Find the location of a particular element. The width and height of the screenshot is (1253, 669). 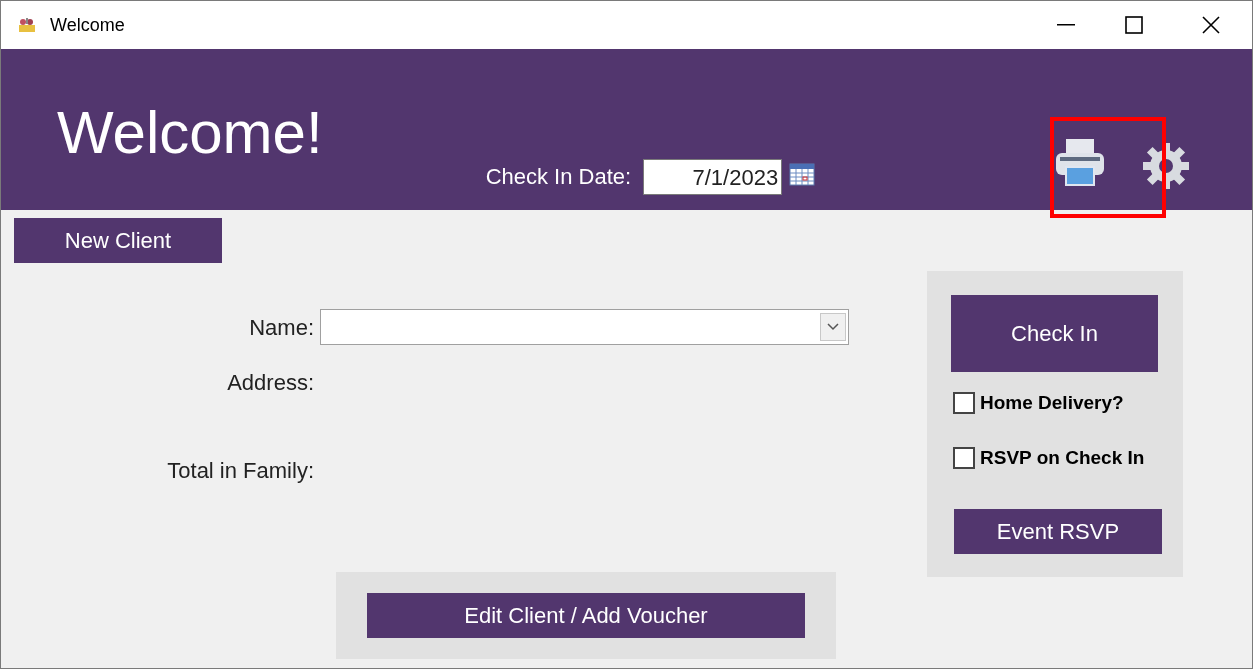

minimize-icon is located at coordinates (1066, 25).